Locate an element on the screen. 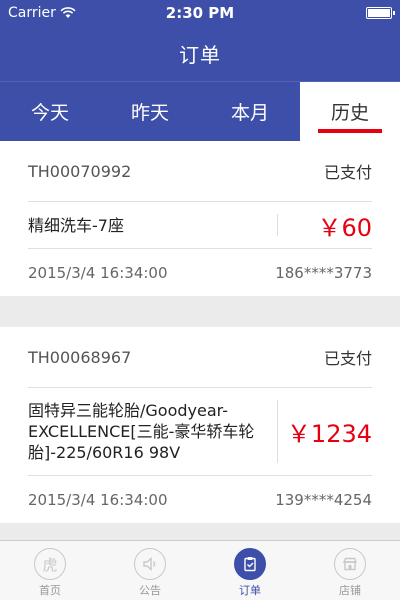 This screenshot has height=600, width=400. period-tabs: 今天 昨天 本月 历史 is located at coordinates (200, 111).